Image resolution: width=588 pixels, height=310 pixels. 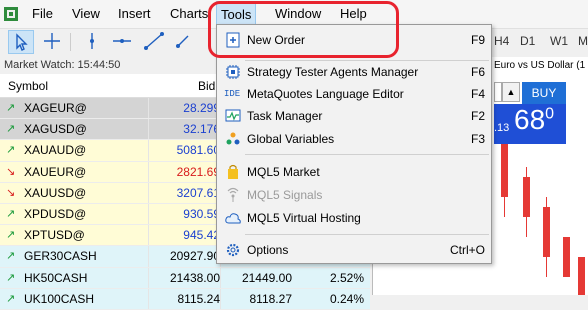 What do you see at coordinates (70, 42) in the screenshot?
I see `toolbar-separator` at bounding box center [70, 42].